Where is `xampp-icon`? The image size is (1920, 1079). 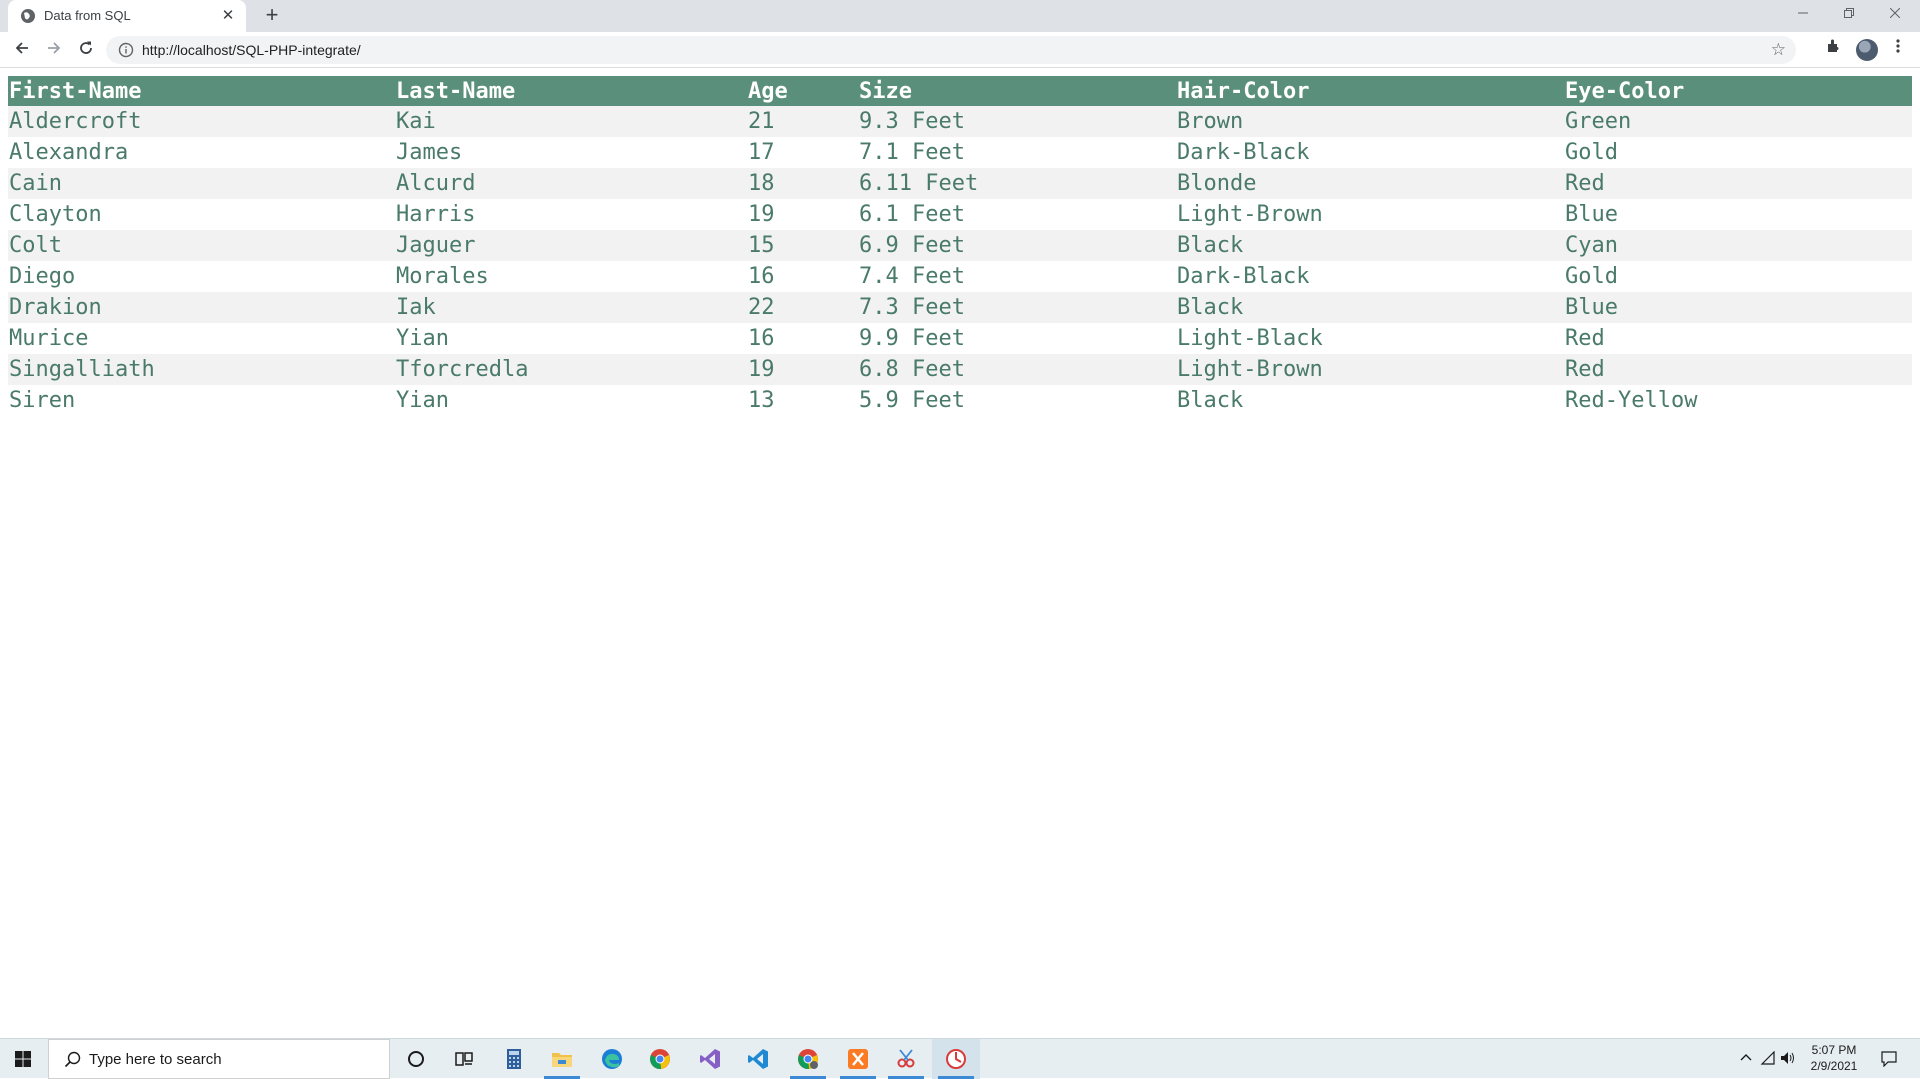
xampp-icon is located at coordinates (858, 1059).